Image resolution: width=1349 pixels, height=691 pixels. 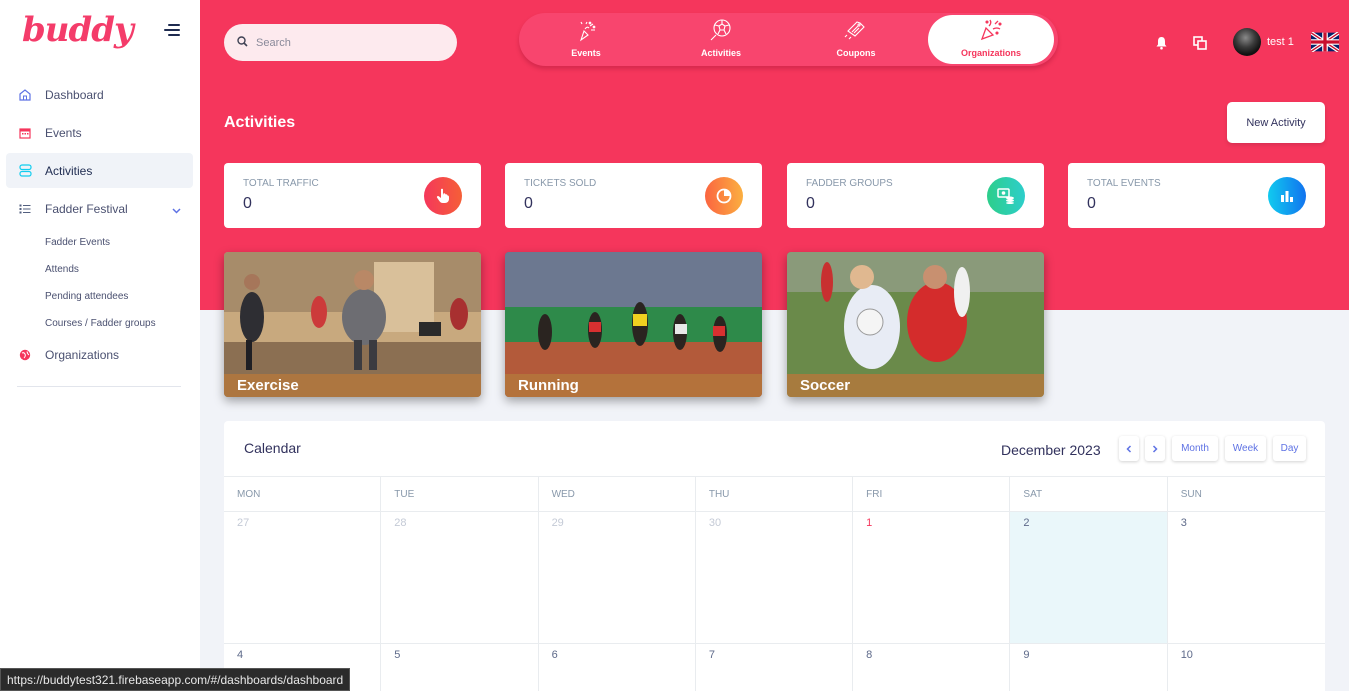 I want to click on calendar-day: 27, so click(x=303, y=577).